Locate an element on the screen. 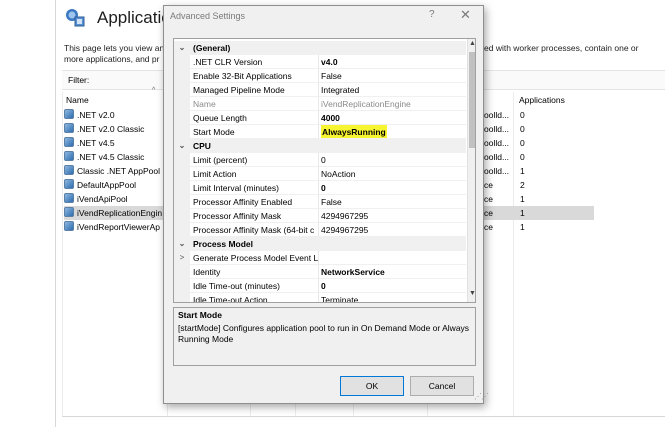 The height and width of the screenshot is (427, 665). property-value: Integrated is located at coordinates (393, 90).